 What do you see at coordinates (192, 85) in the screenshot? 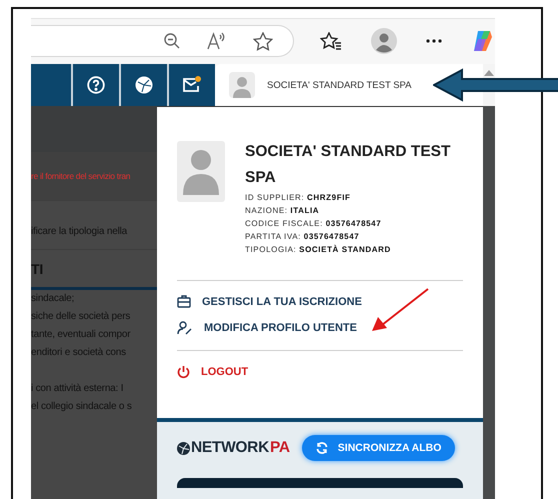
I see `mail-icon` at bounding box center [192, 85].